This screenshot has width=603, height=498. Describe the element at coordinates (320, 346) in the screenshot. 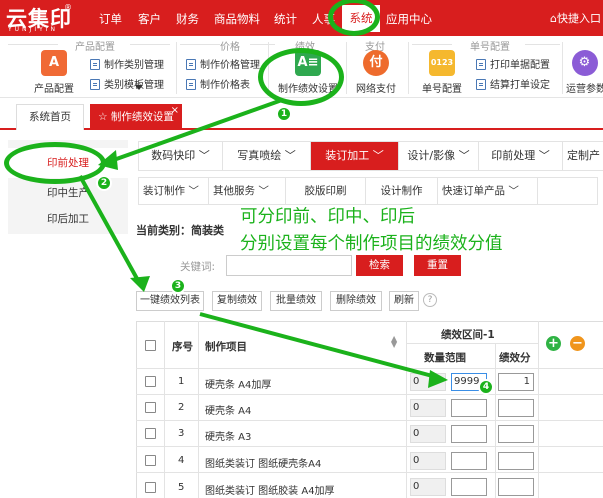

I see `arrow-line-3-to-range` at that location.